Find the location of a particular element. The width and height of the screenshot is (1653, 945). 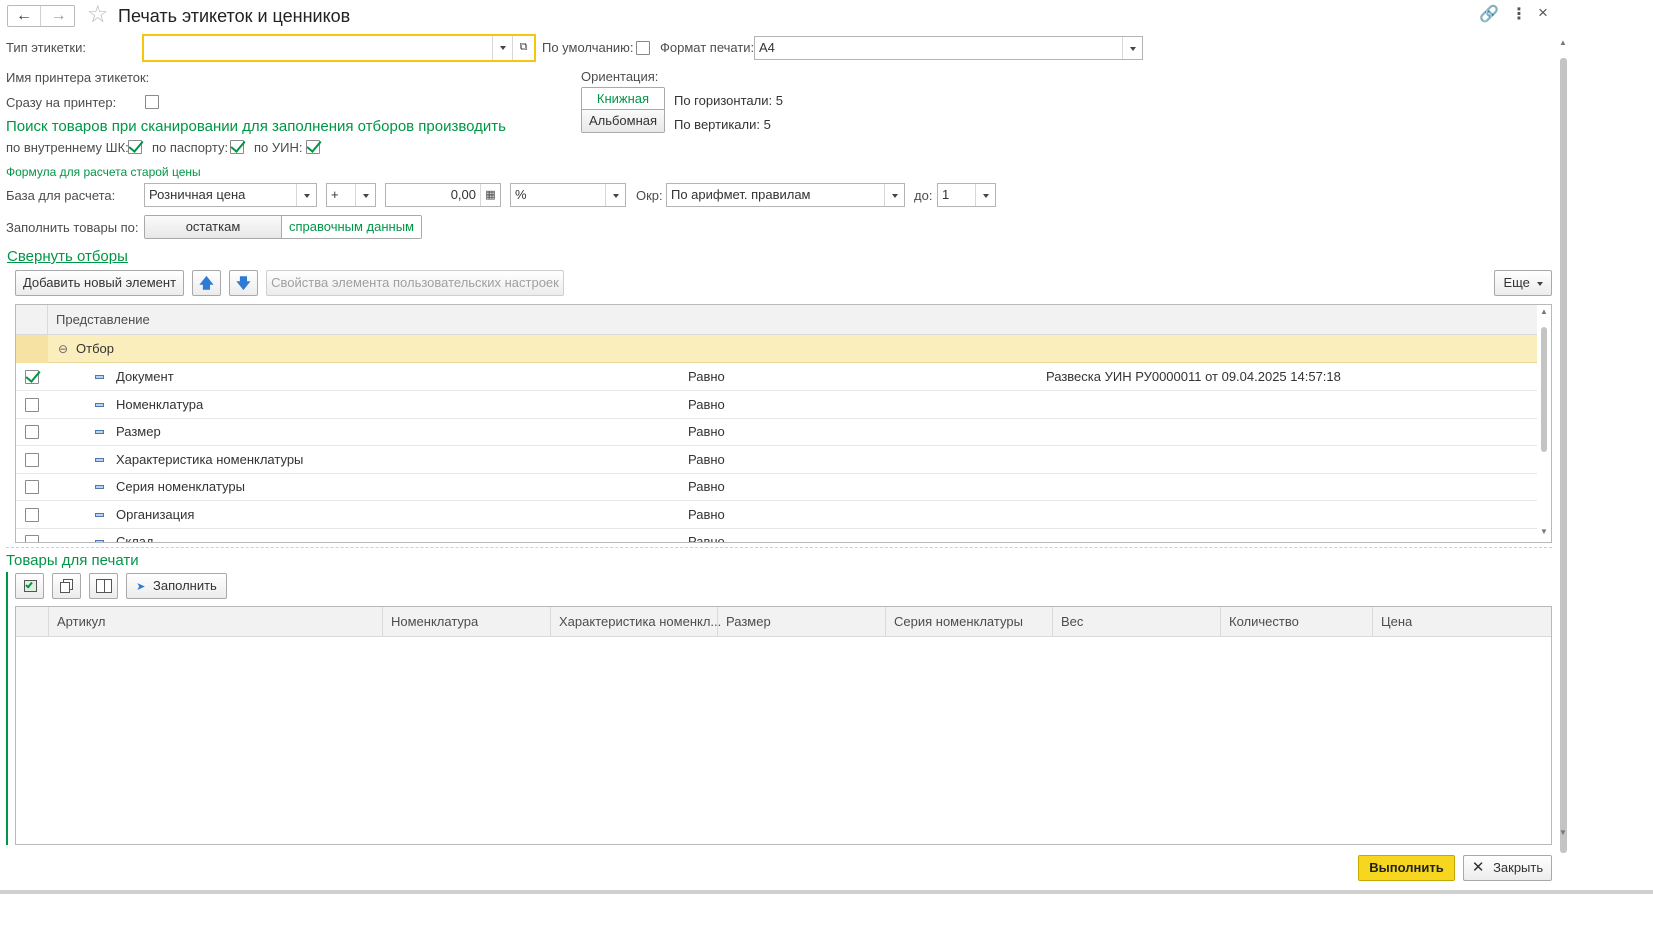

more-button: Еще is located at coordinates (1523, 283).